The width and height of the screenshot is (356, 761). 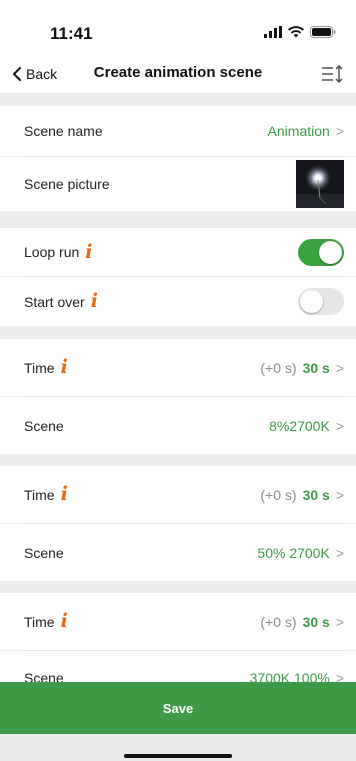 What do you see at coordinates (178, 756) in the screenshot?
I see `home-indicator` at bounding box center [178, 756].